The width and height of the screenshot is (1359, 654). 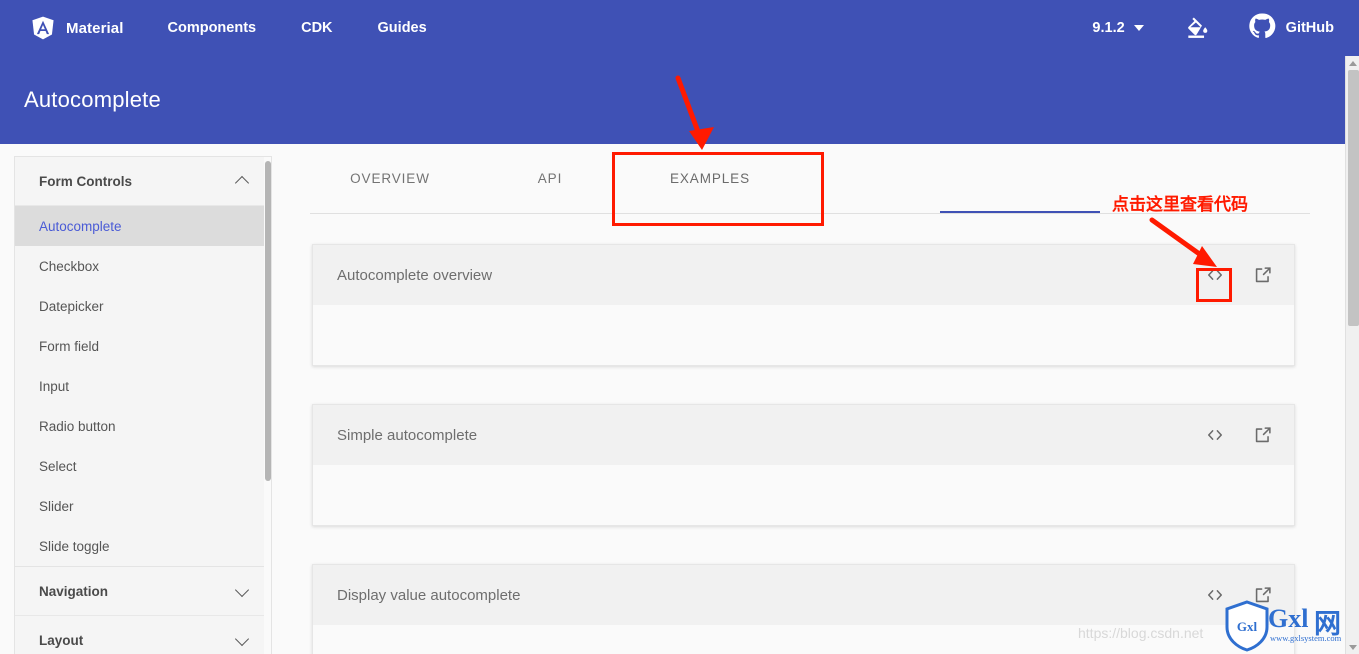 What do you see at coordinates (1352, 647) in the screenshot?
I see `scroll-down-arrow-icon` at bounding box center [1352, 647].